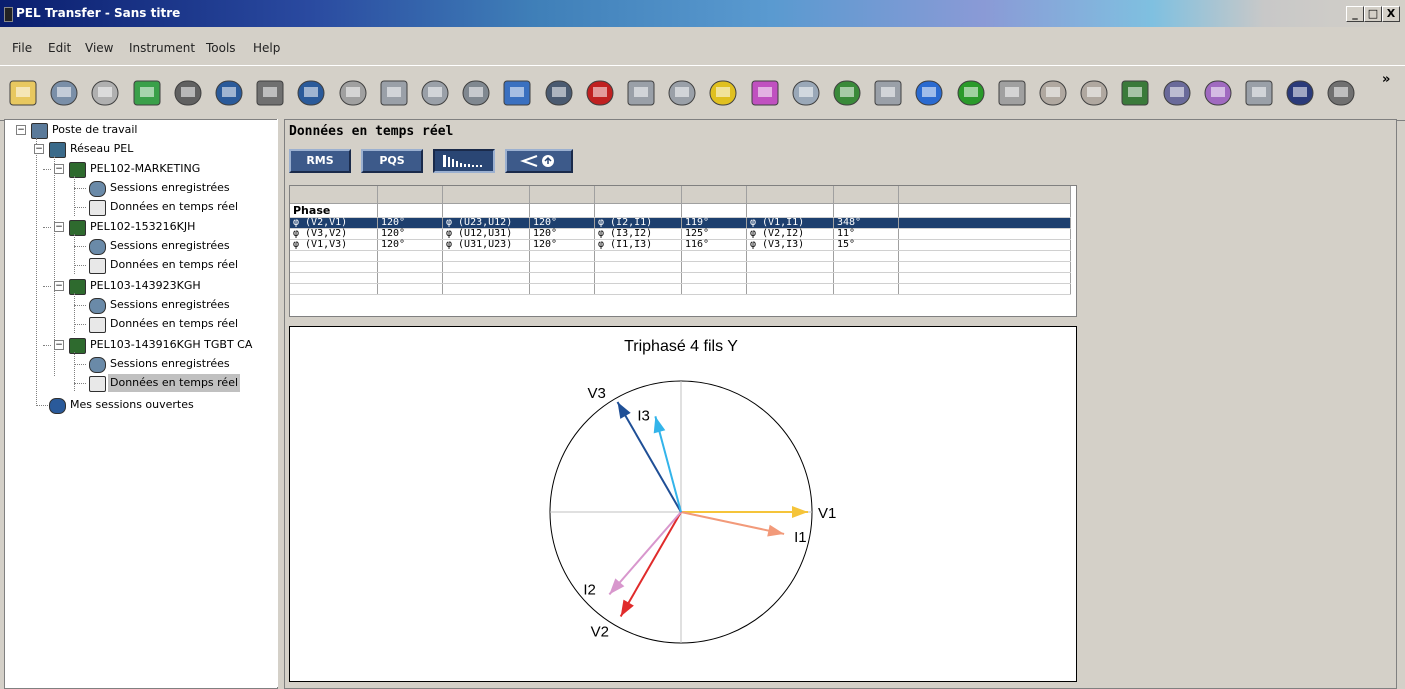 The image size is (1405, 689). I want to click on menu-edit: Edit, so click(59, 48).